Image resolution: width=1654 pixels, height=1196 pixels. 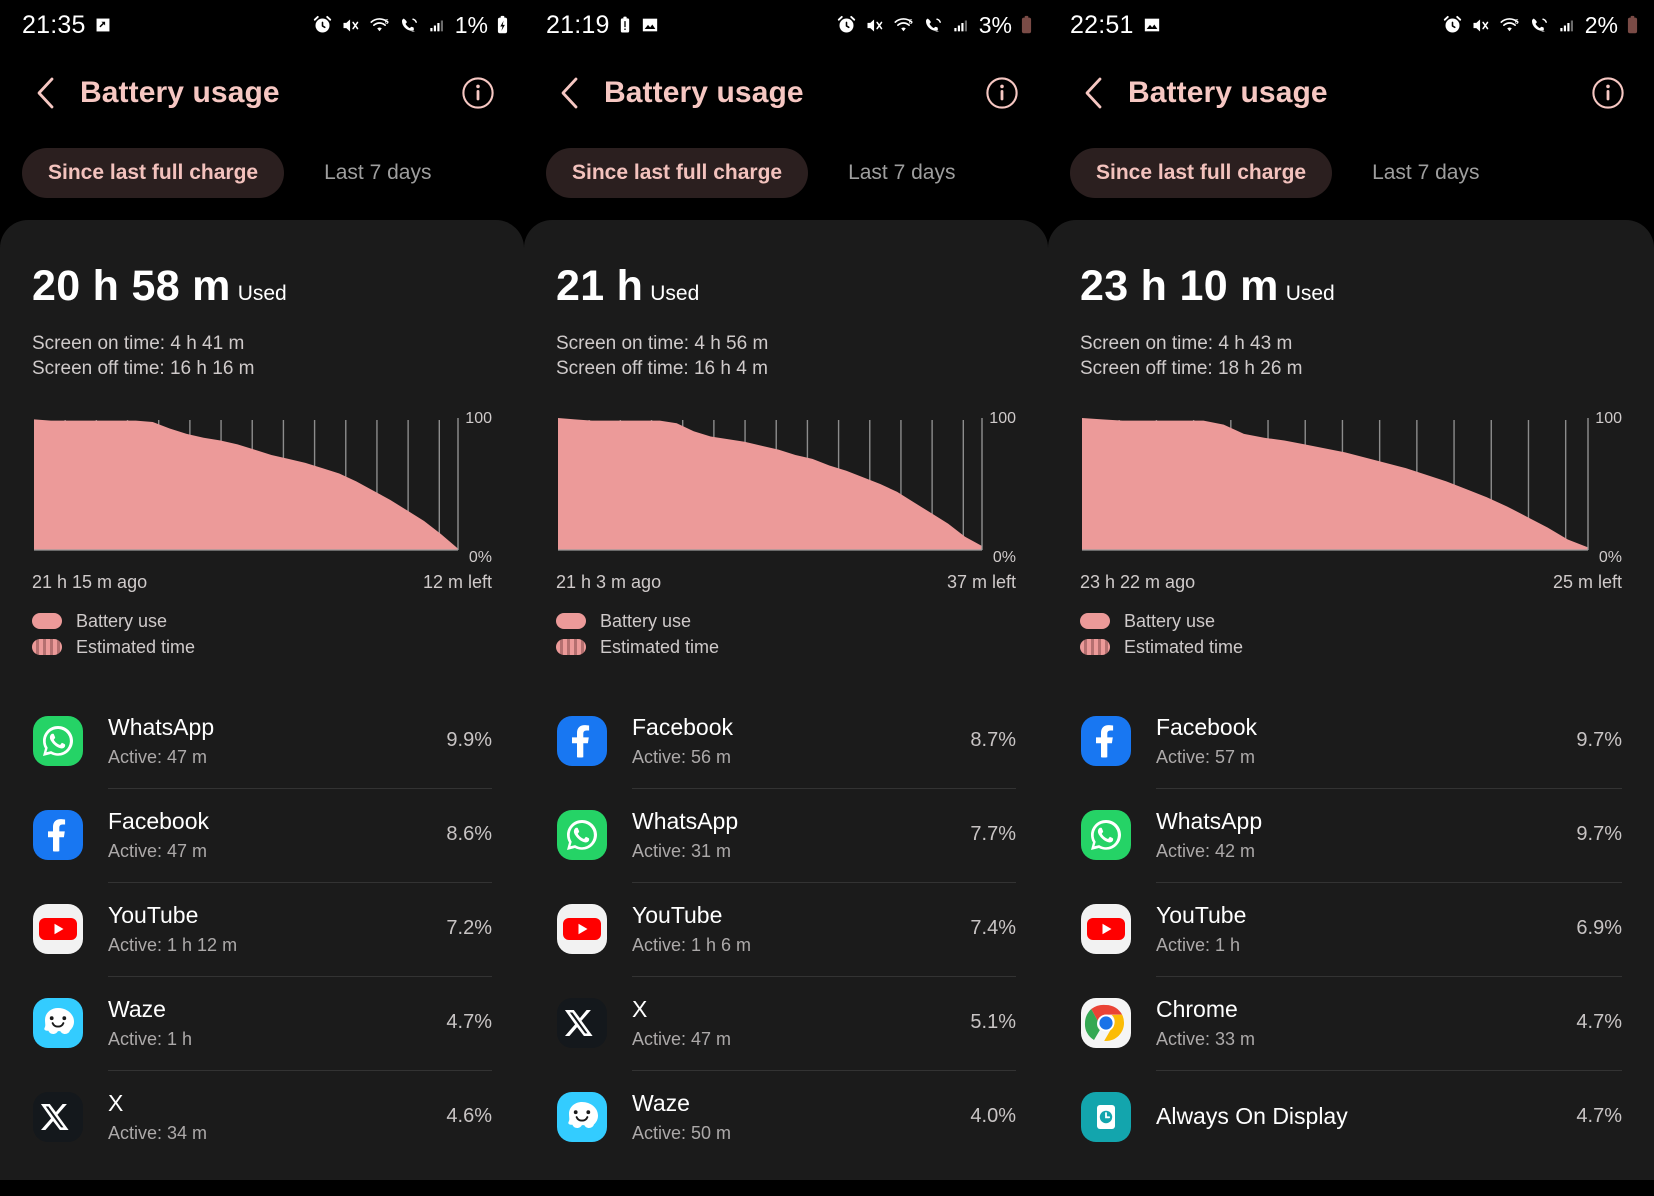 What do you see at coordinates (1351, 741) in the screenshot?
I see `app-usage-row: Facebook Active: 57 m 9.7%` at bounding box center [1351, 741].